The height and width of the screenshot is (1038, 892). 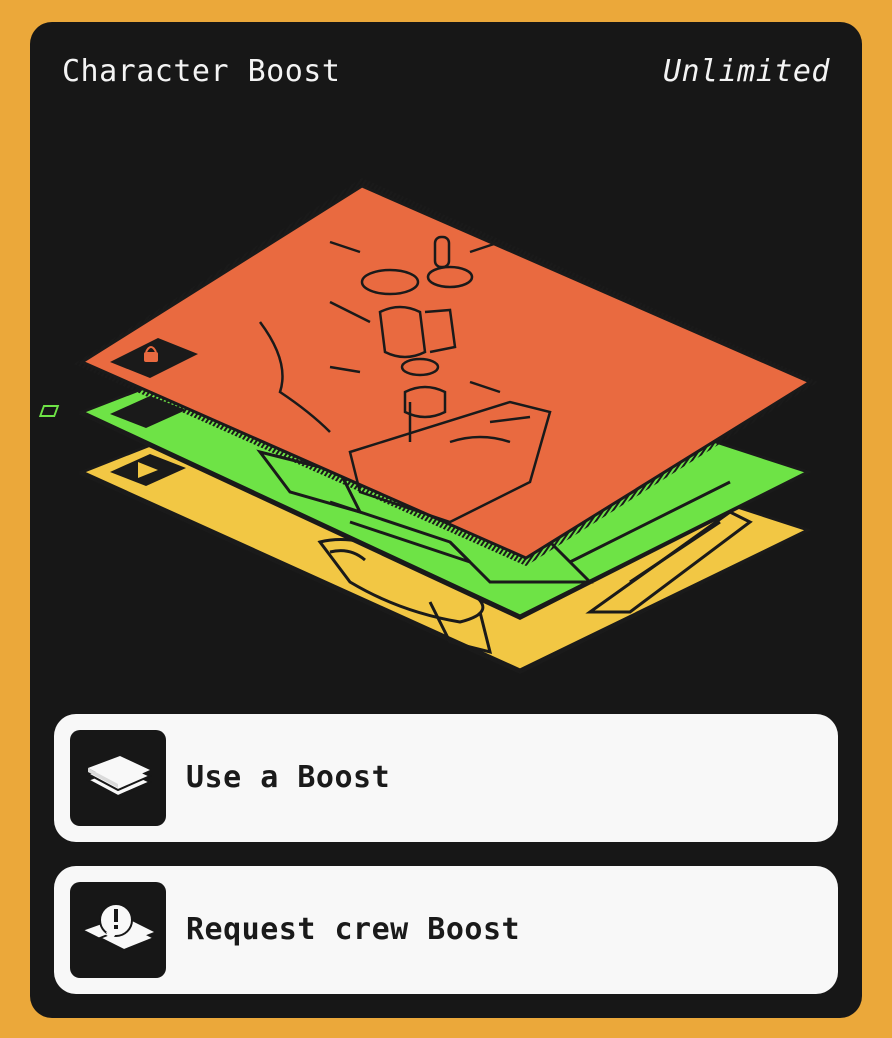 What do you see at coordinates (201, 71) in the screenshot?
I see `panel-title: Character Boost` at bounding box center [201, 71].